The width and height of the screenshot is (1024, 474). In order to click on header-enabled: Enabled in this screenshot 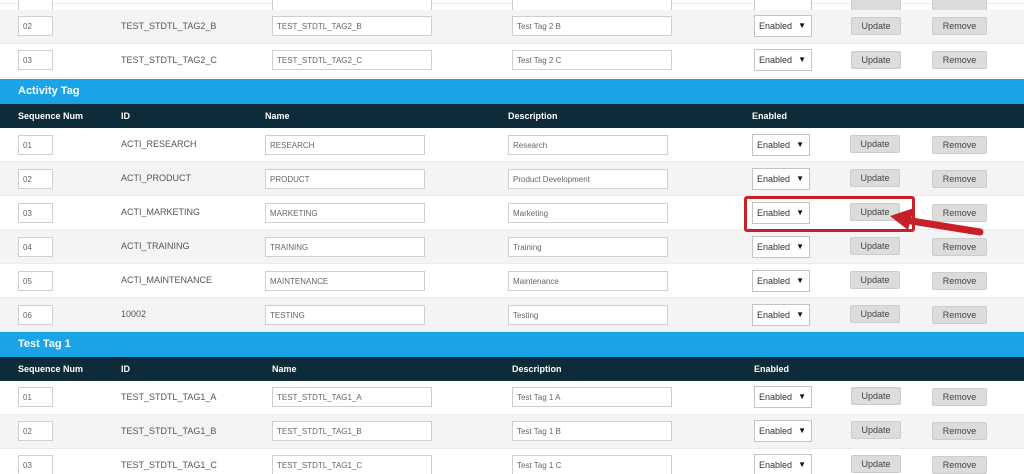, I will do `click(770, 116)`.